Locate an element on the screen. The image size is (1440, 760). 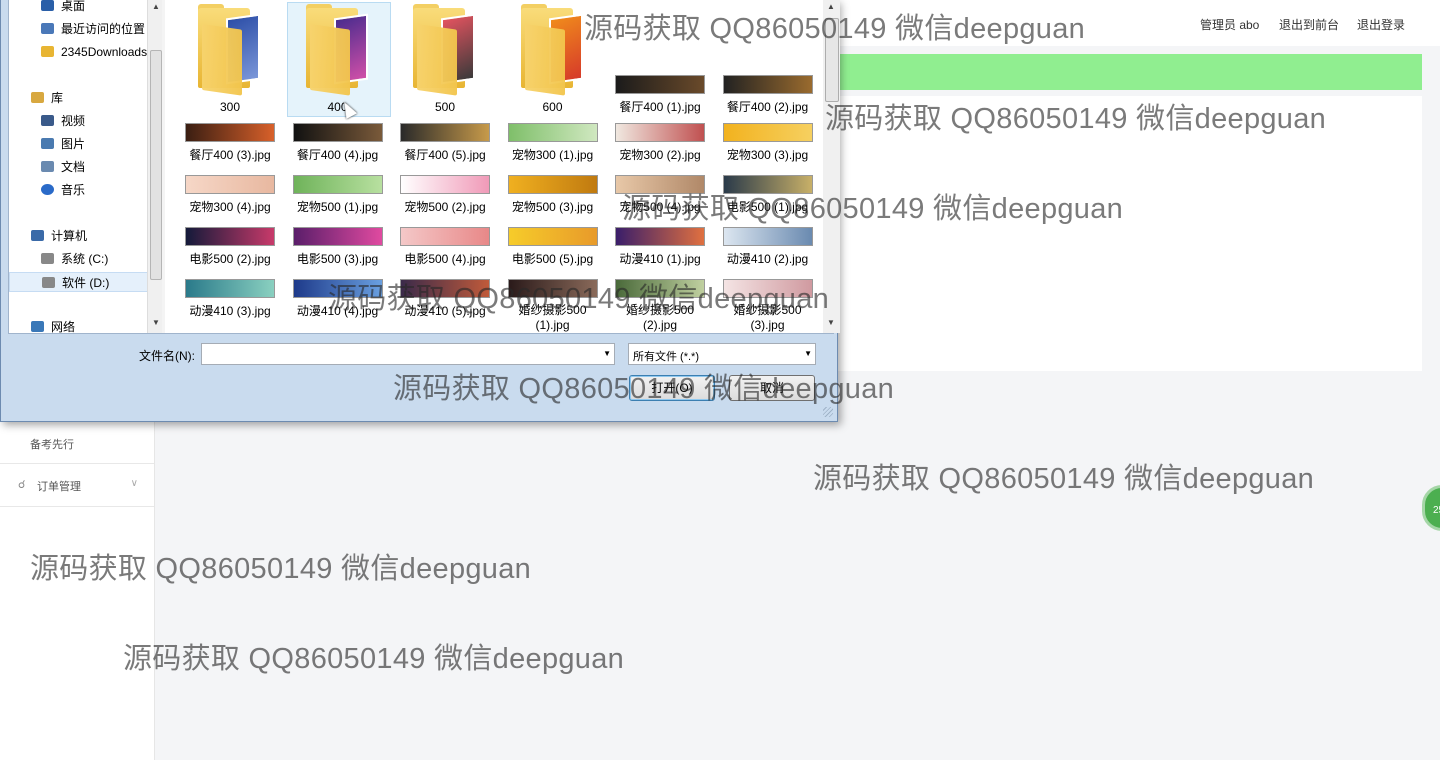
logout-link: 退出登录 is located at coordinates (1381, 24).